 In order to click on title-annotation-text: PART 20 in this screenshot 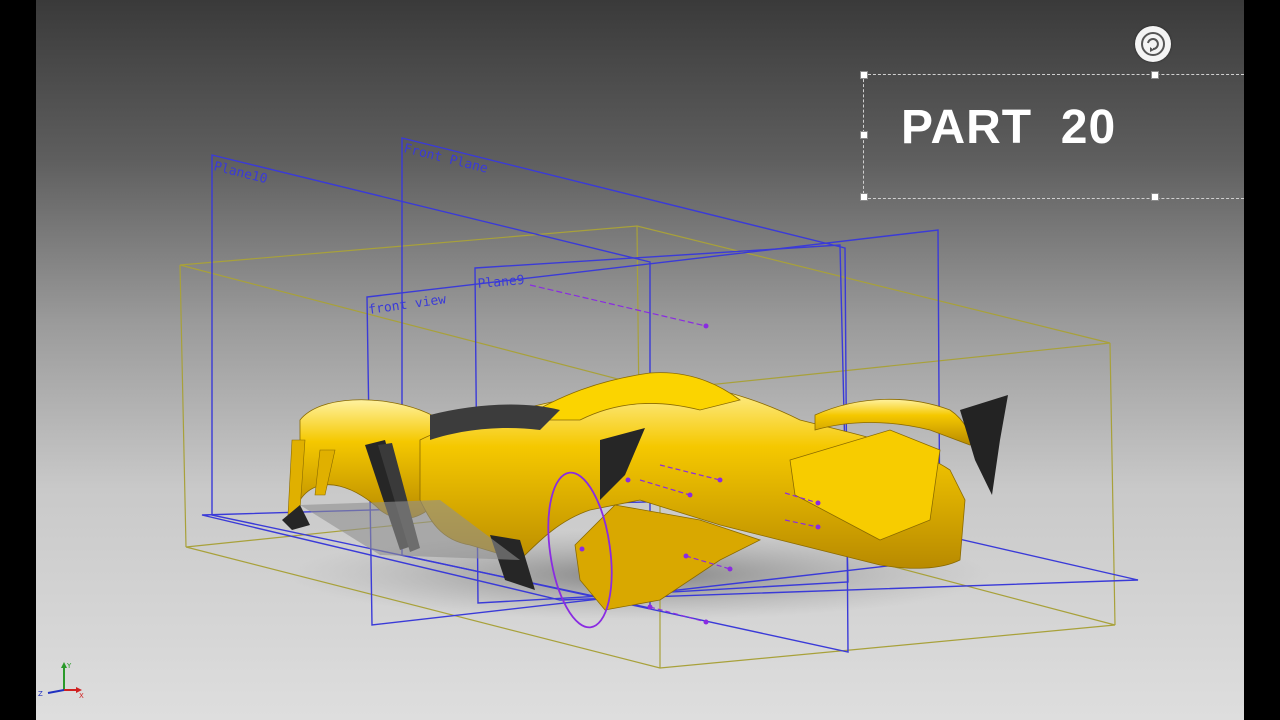, I will do `click(1008, 127)`.